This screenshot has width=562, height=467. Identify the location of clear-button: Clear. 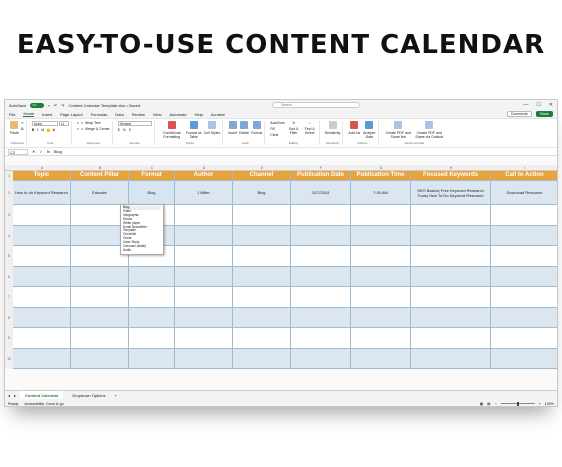
(277, 135).